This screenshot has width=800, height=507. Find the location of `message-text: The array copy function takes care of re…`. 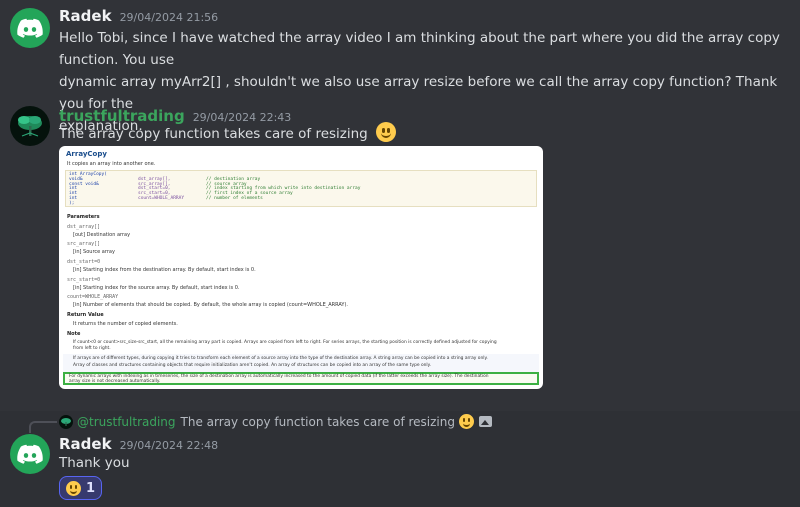

message-text: The array copy function takes care of re… is located at coordinates (228, 133).